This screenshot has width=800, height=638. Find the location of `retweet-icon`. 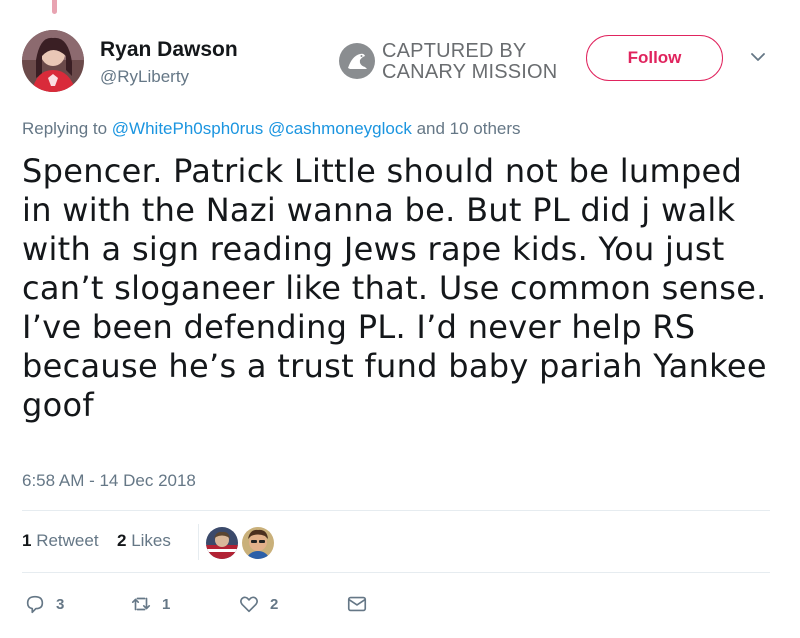

retweet-icon is located at coordinates (141, 604).